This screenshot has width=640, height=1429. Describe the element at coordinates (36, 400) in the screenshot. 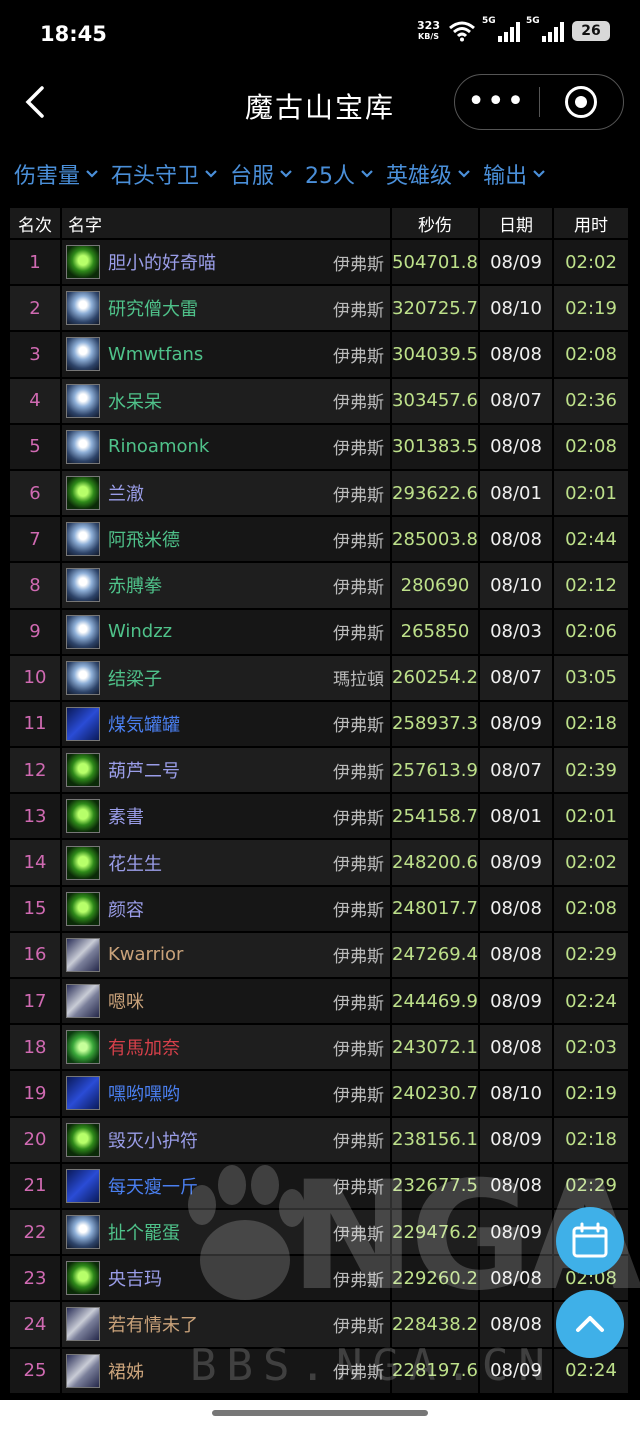

I see `rank-cell: 4` at that location.